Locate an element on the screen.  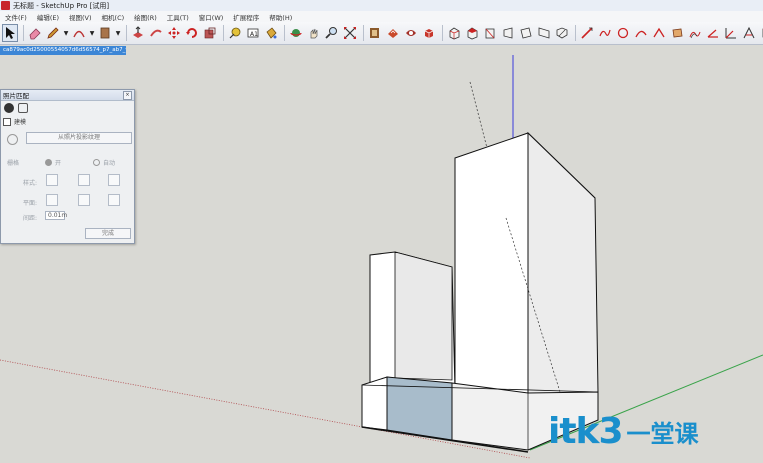
arc-3pt-icon is located at coordinates (641, 34).